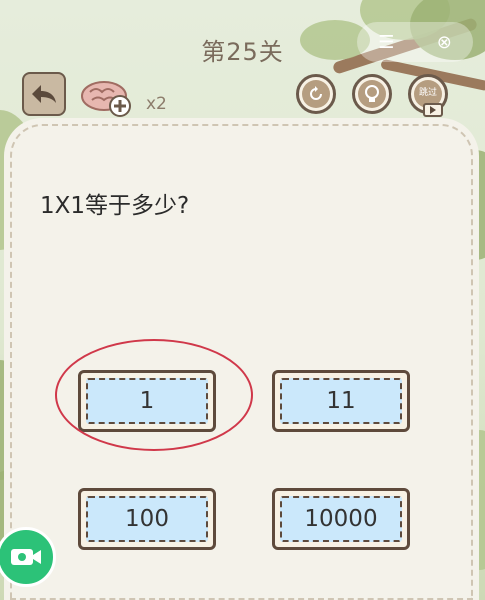 The height and width of the screenshot is (600, 485). I want to click on refresh-icon, so click(316, 93).